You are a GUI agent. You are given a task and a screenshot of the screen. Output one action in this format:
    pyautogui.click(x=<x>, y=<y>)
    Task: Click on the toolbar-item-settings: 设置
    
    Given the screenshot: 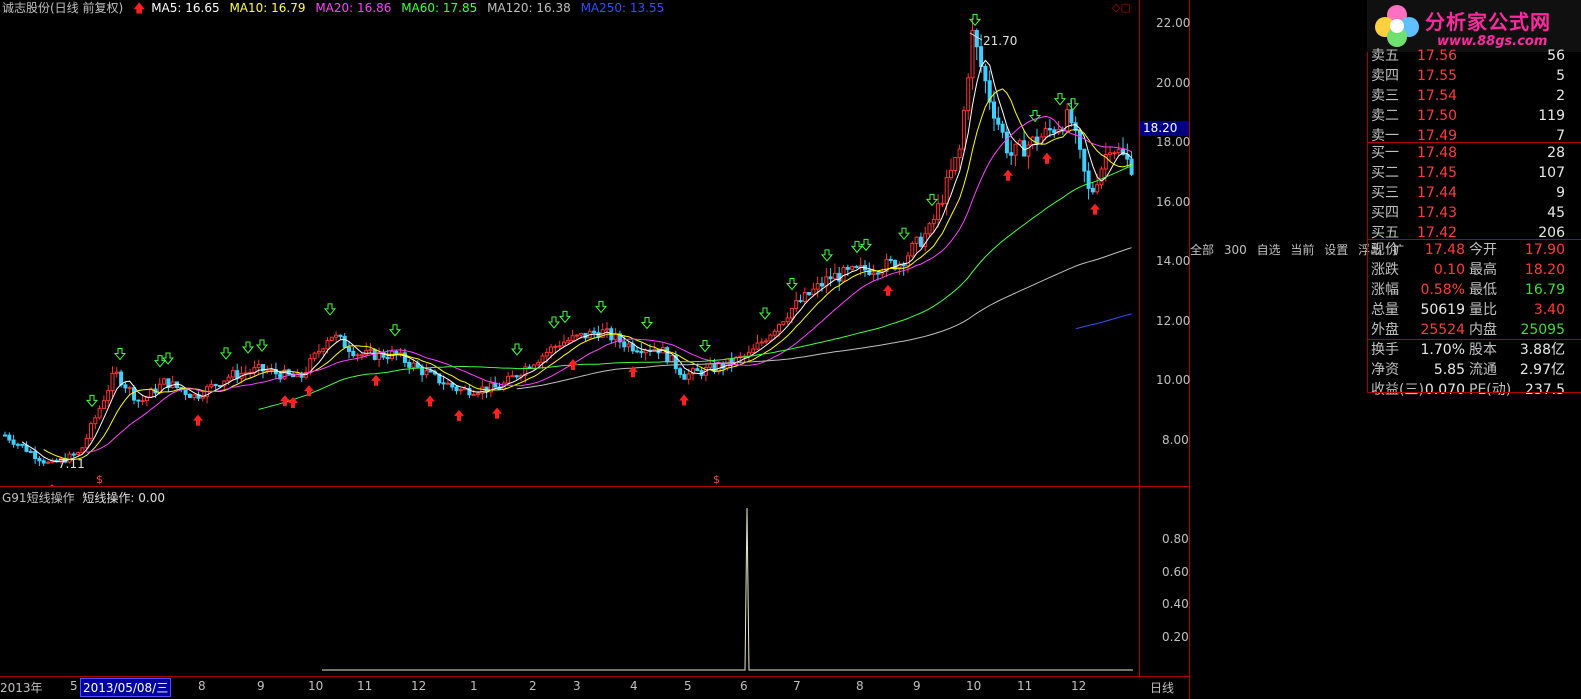 What is the action you would take?
    pyautogui.click(x=1336, y=250)
    